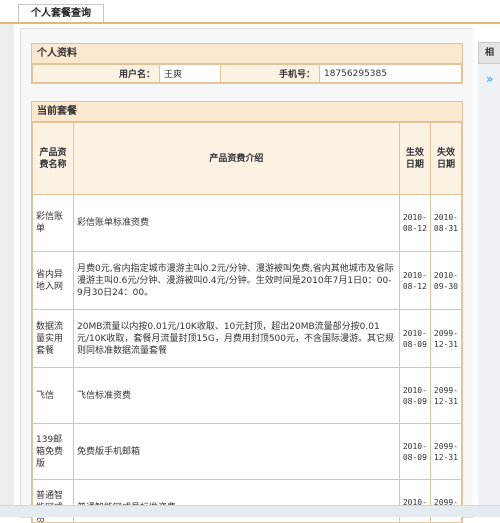  Describe the element at coordinates (445, 281) in the screenshot. I see `row-end-date: 2010-09-30` at that location.